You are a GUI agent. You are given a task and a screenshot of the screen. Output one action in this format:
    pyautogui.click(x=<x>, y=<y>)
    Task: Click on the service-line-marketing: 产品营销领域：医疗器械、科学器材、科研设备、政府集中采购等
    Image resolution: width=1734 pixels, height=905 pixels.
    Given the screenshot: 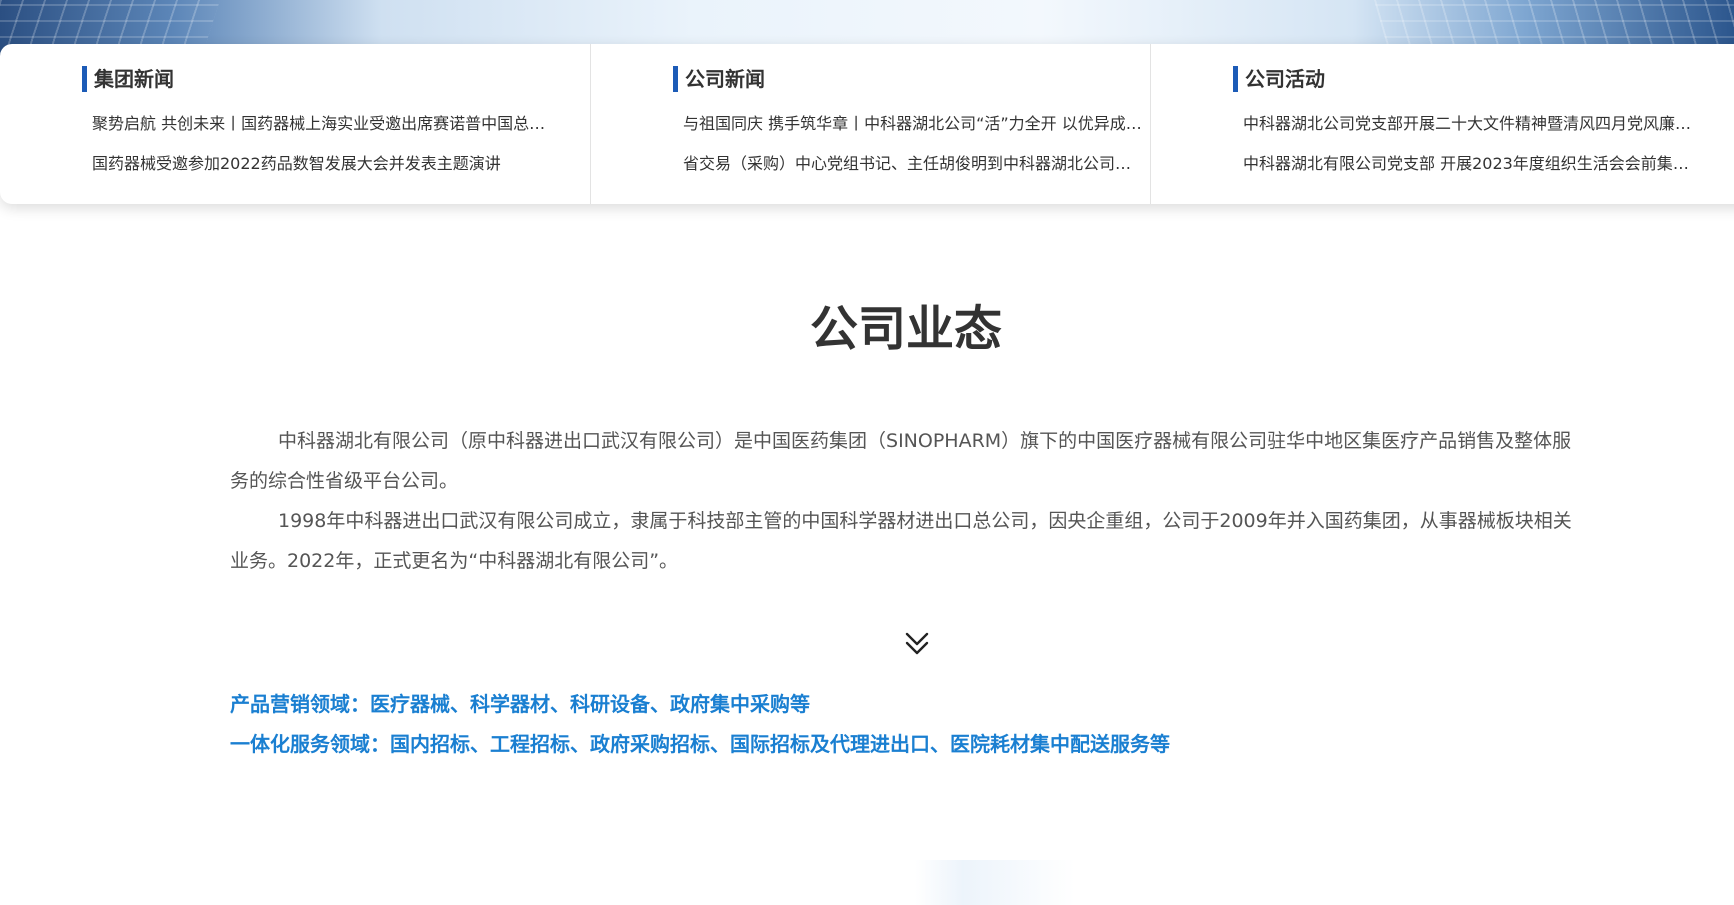 What is the action you would take?
    pyautogui.click(x=520, y=704)
    